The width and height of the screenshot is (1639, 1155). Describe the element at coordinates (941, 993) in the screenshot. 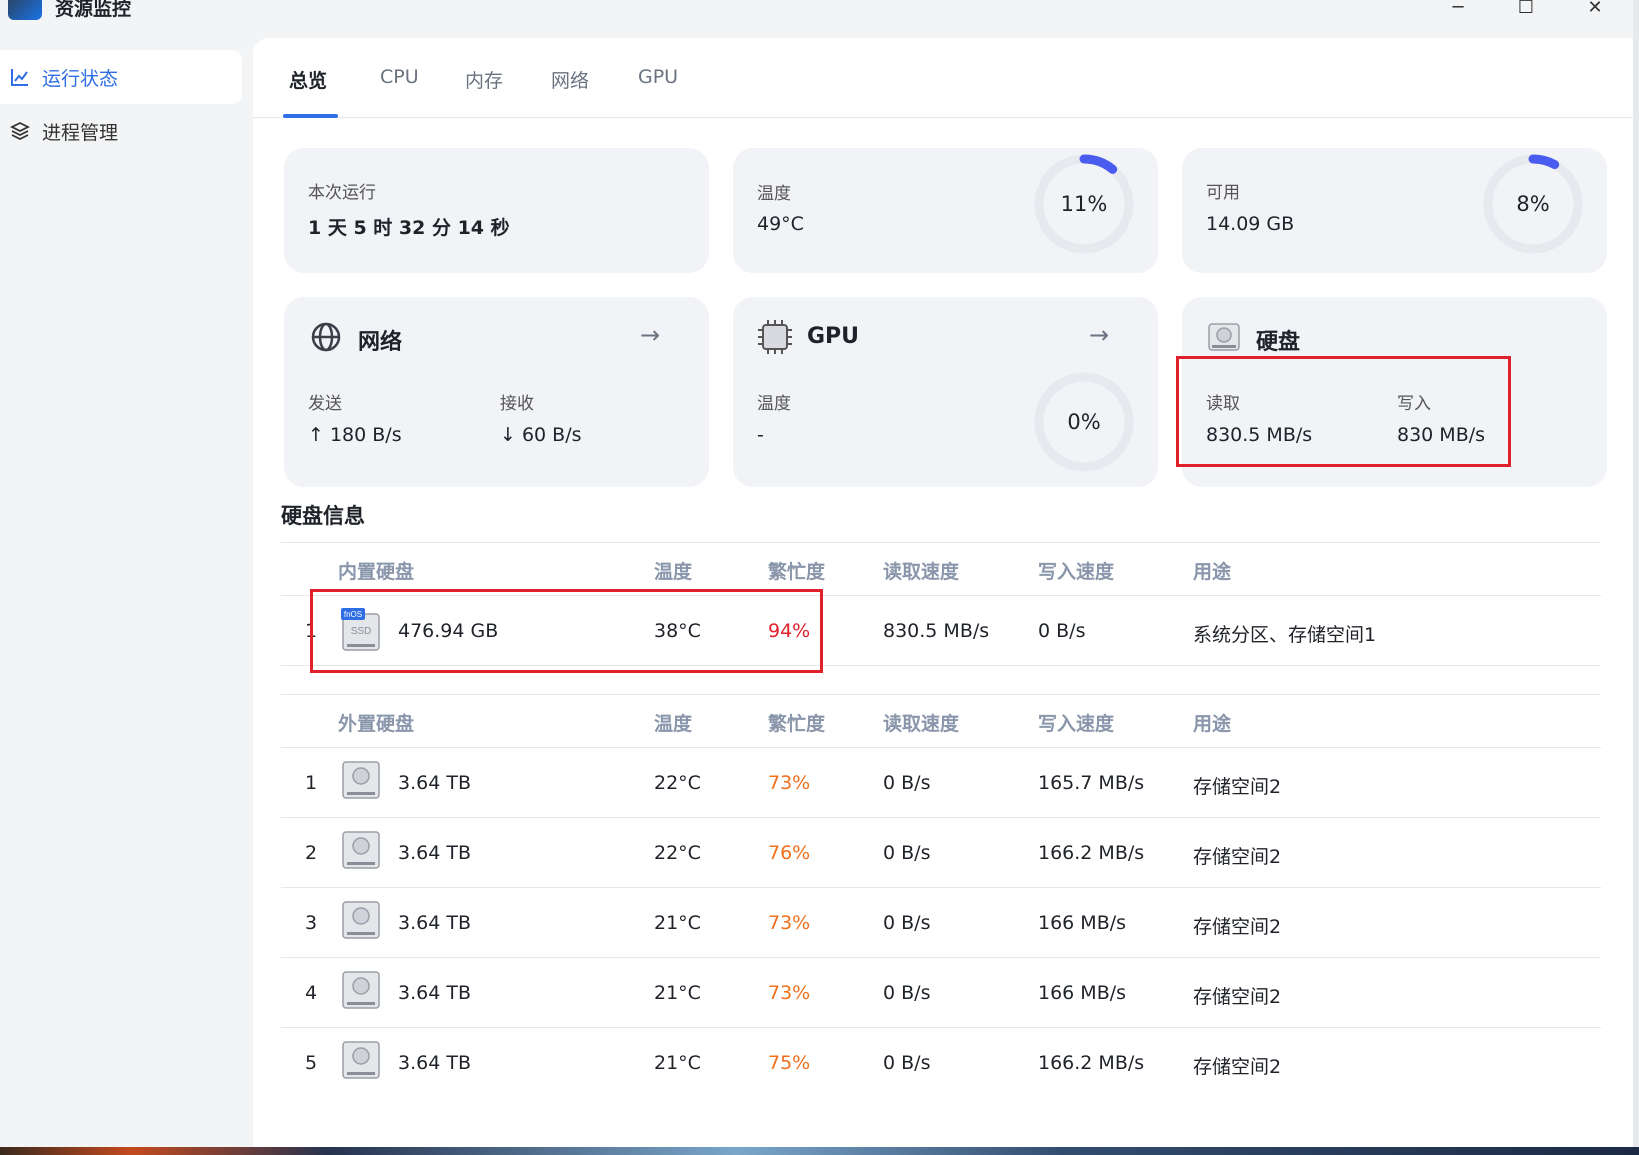

I see `table-row: 4 3.64 TB 21°C 73% 0 B/s 166 MB/s 存储空间2` at that location.